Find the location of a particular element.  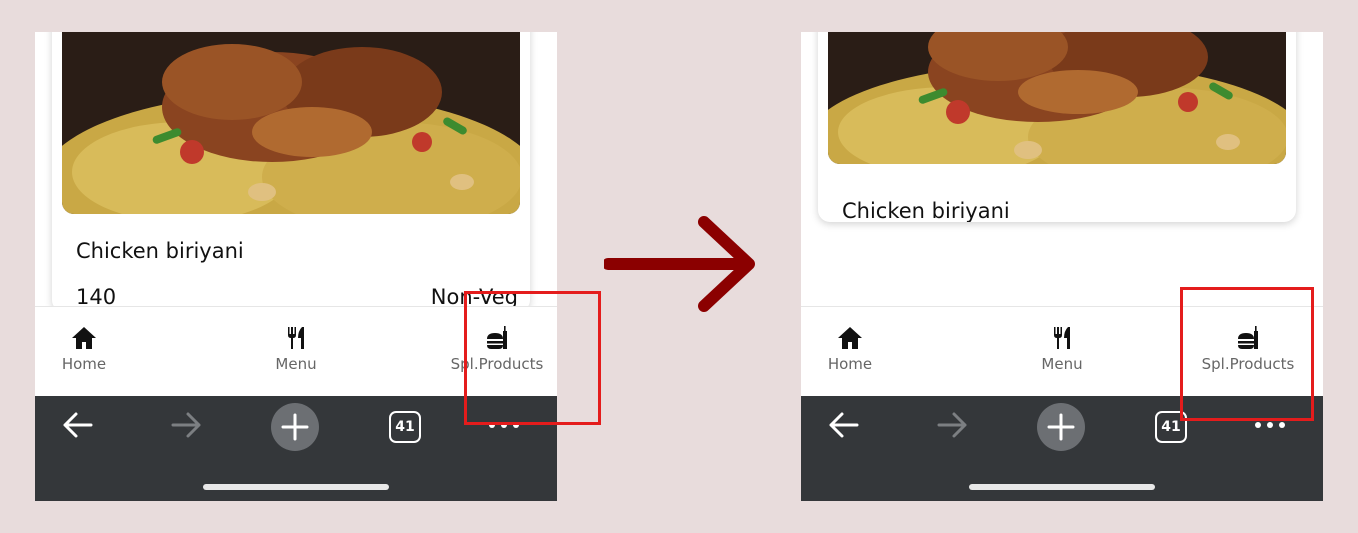

tab-count-button: 41 is located at coordinates (405, 427).